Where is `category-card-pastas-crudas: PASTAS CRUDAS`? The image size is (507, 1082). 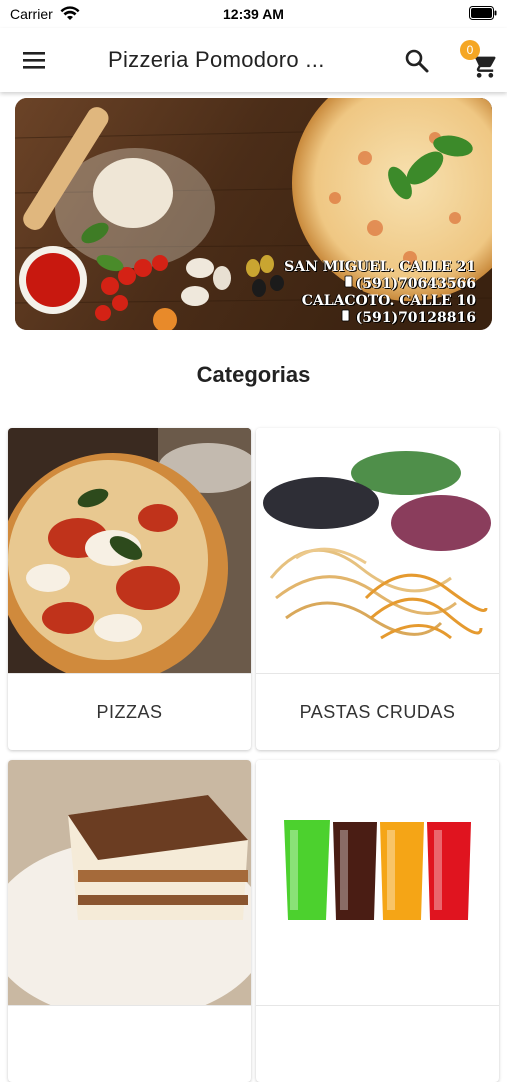
category-card-pastas-crudas: PASTAS CRUDAS is located at coordinates (377, 589).